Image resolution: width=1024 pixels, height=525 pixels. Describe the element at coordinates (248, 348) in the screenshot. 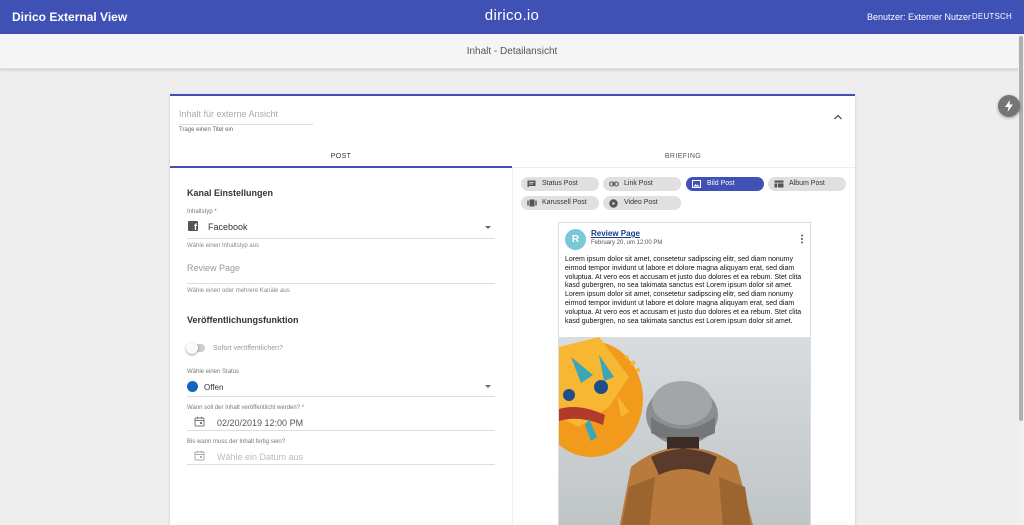

I see `instant-publish-label: Sofort veröffentlichen?` at that location.